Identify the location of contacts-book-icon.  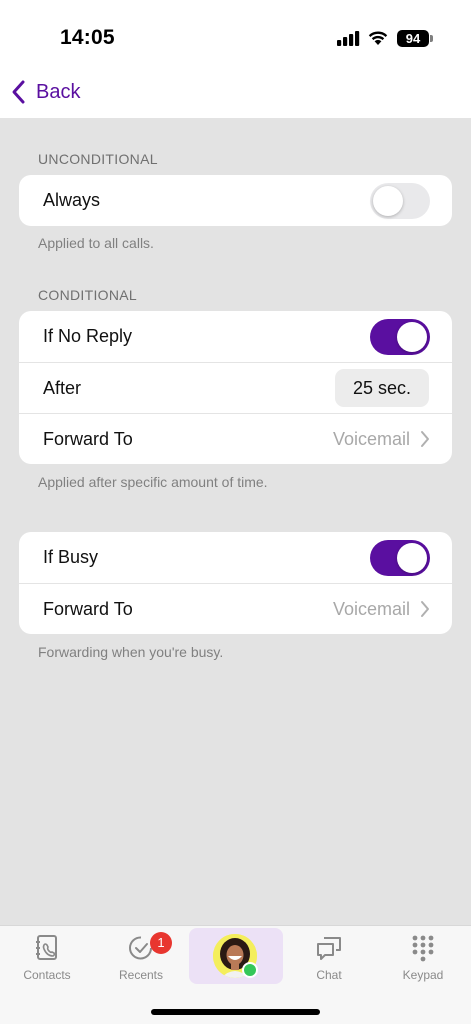
(46, 947).